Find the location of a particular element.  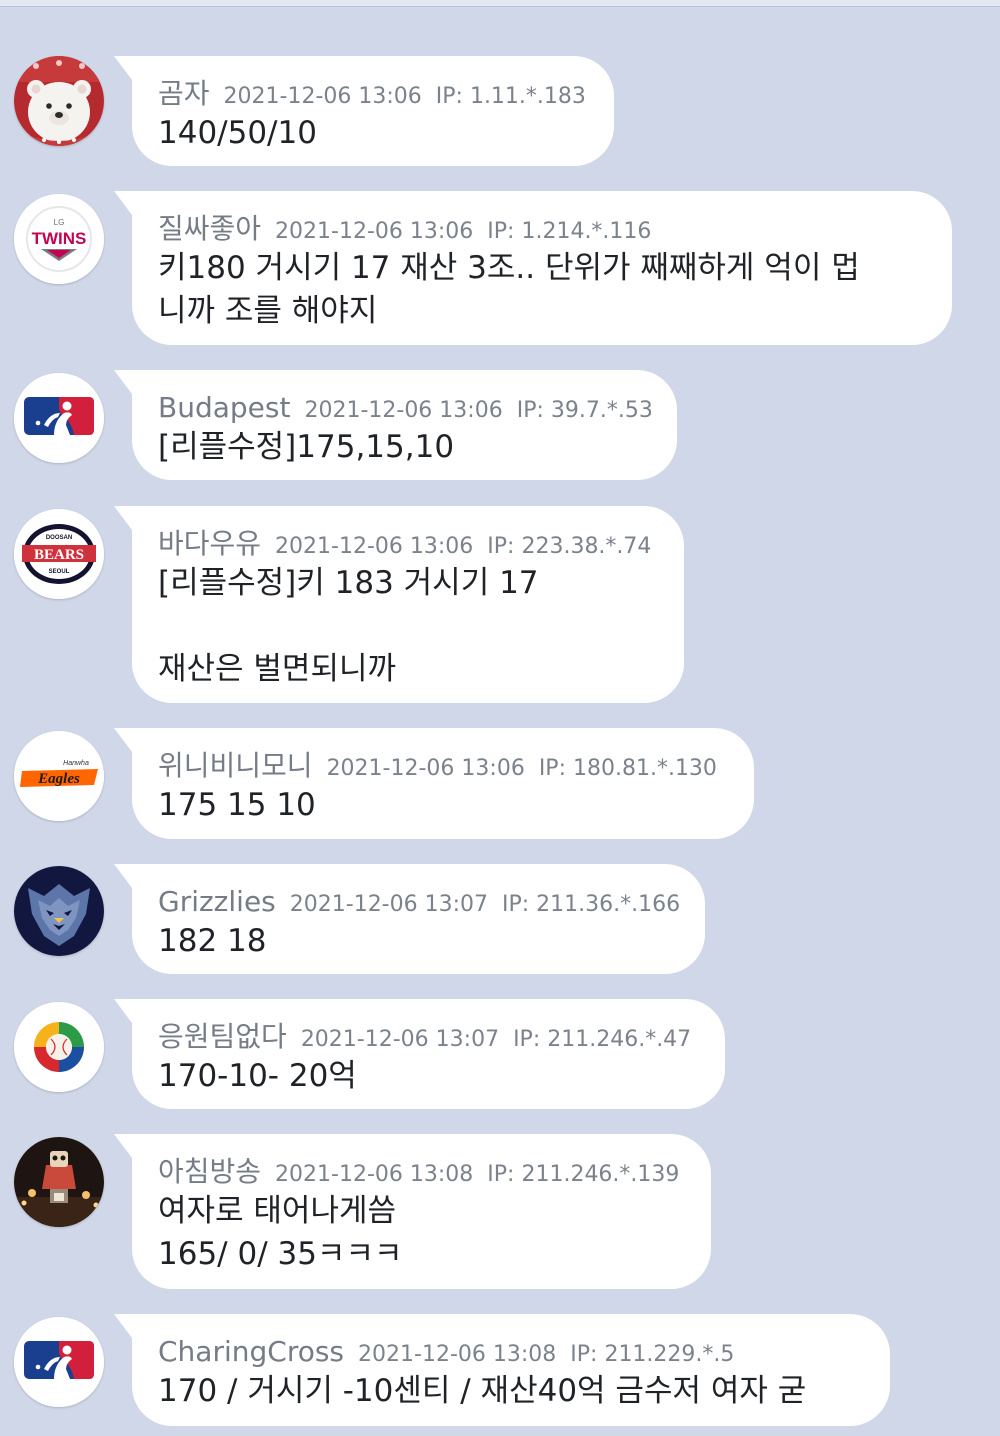

lg-twins-logo-icon: LG TWINS is located at coordinates (59, 239).